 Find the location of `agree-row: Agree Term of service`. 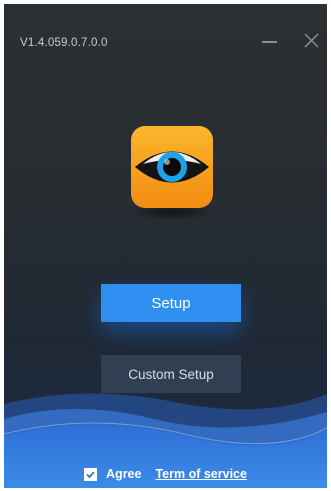

agree-row: Agree Term of service is located at coordinates (165, 474).